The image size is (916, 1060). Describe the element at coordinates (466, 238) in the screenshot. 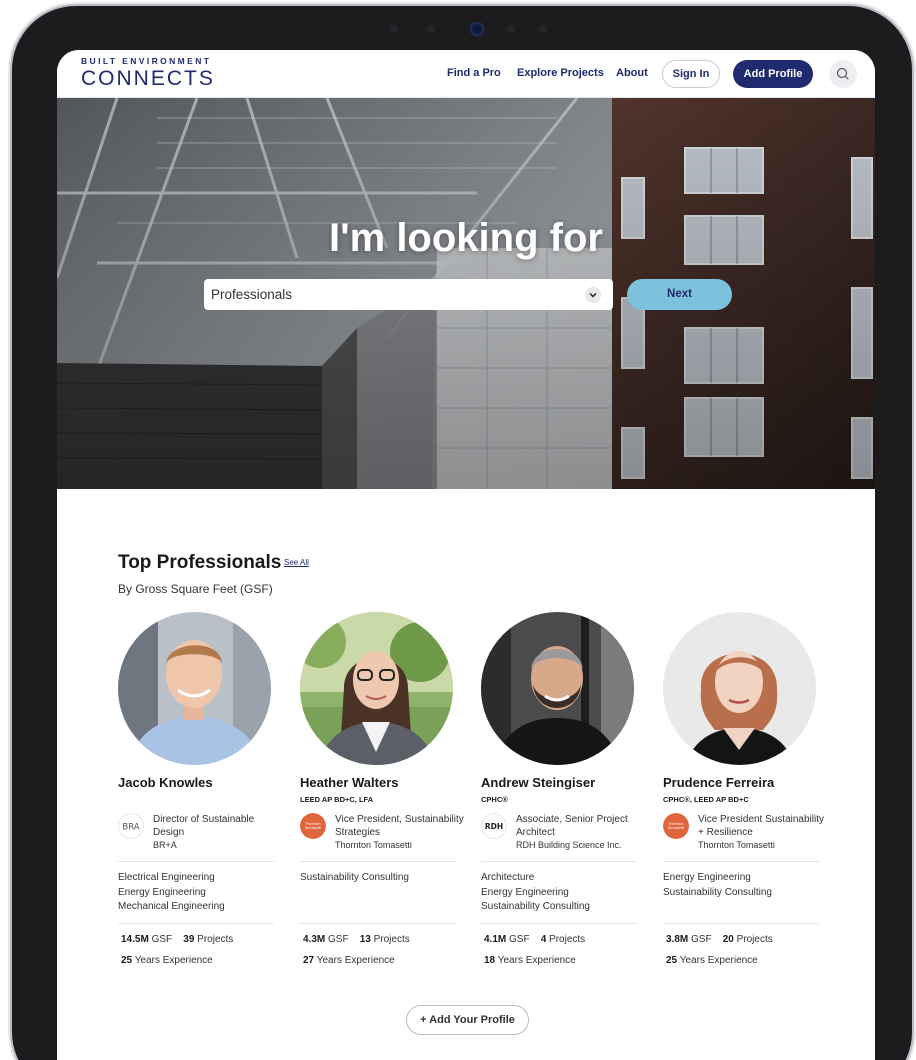

I see `hero-title: I'm looking for` at that location.